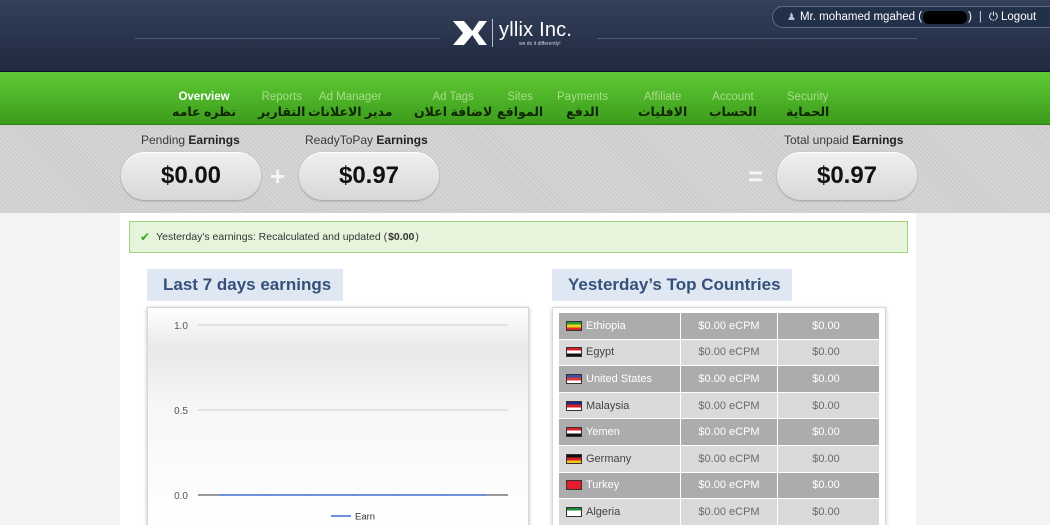 This screenshot has width=1050, height=525. I want to click on nav-item-label-ar: نظره عامه, so click(204, 112).